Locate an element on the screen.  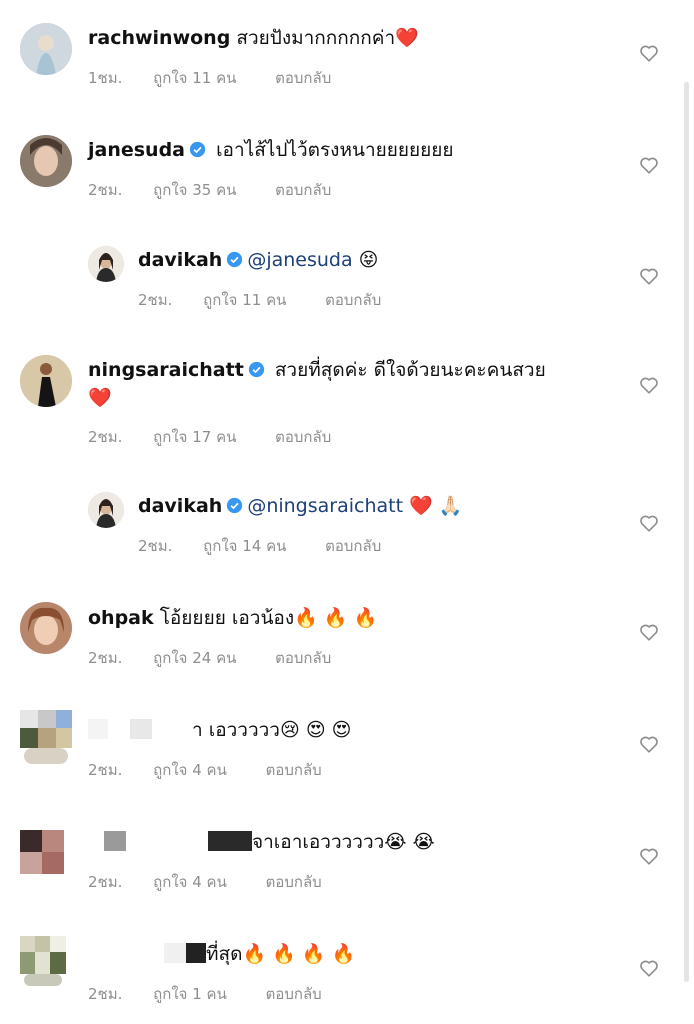
comment-text-row-2: ❤️ is located at coordinates (100, 398).